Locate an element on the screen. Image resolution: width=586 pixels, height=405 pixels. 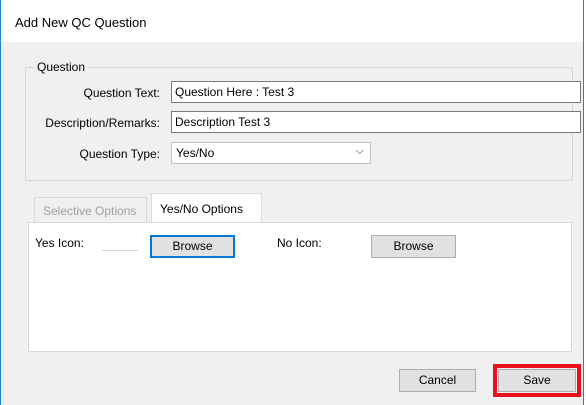
no-browse-label: Browse is located at coordinates (413, 246).